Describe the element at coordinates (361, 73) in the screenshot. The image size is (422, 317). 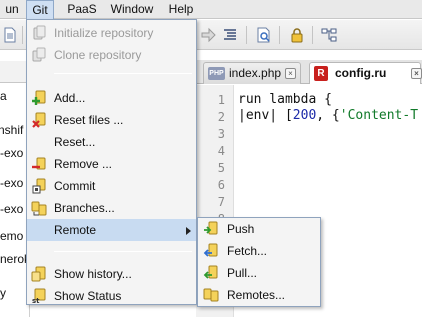
I see `tab-label: config.ru` at that location.